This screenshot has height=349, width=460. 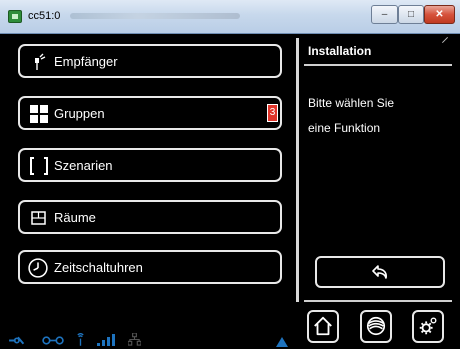 What do you see at coordinates (428, 326) in the screenshot?
I see `gear-icon` at bounding box center [428, 326].